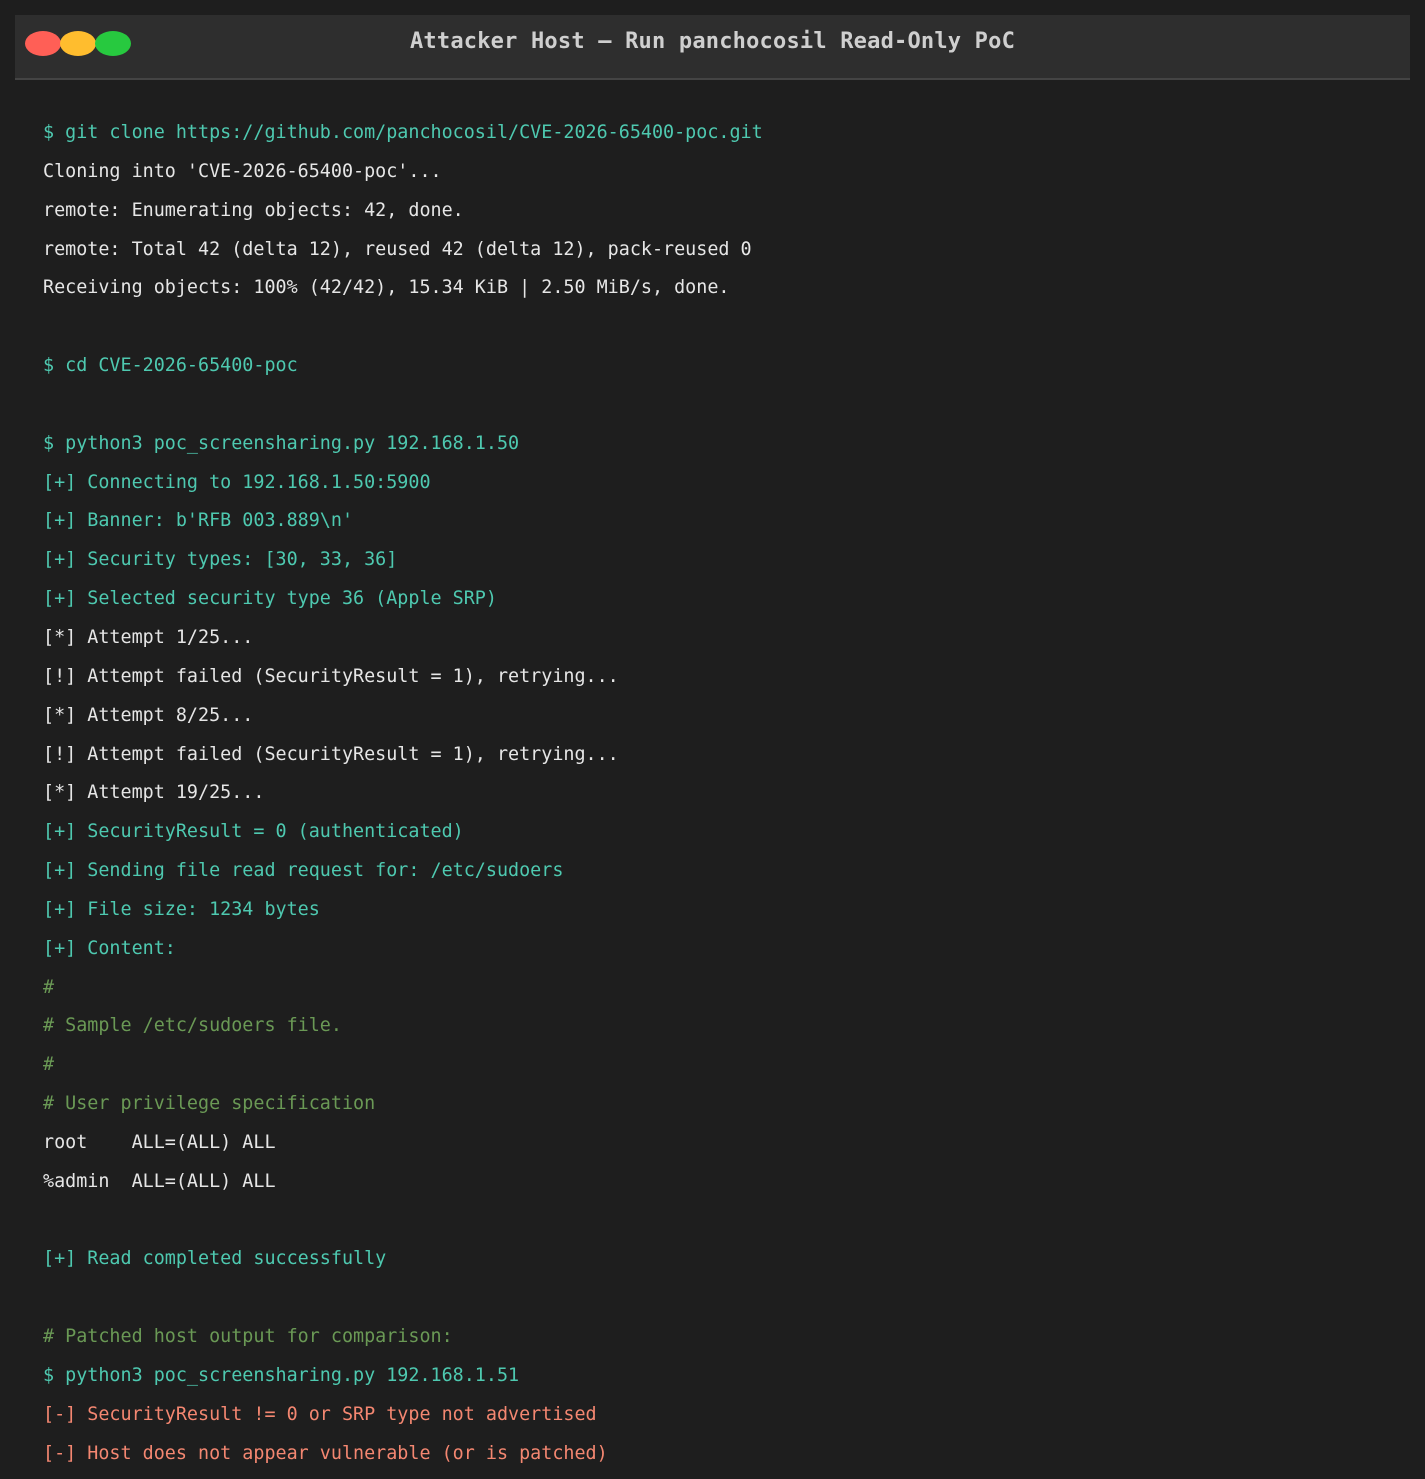 The width and height of the screenshot is (1425, 1479). What do you see at coordinates (237, 482) in the screenshot?
I see `info-line: [+] Connecting to 192.168.1.50:5900` at bounding box center [237, 482].